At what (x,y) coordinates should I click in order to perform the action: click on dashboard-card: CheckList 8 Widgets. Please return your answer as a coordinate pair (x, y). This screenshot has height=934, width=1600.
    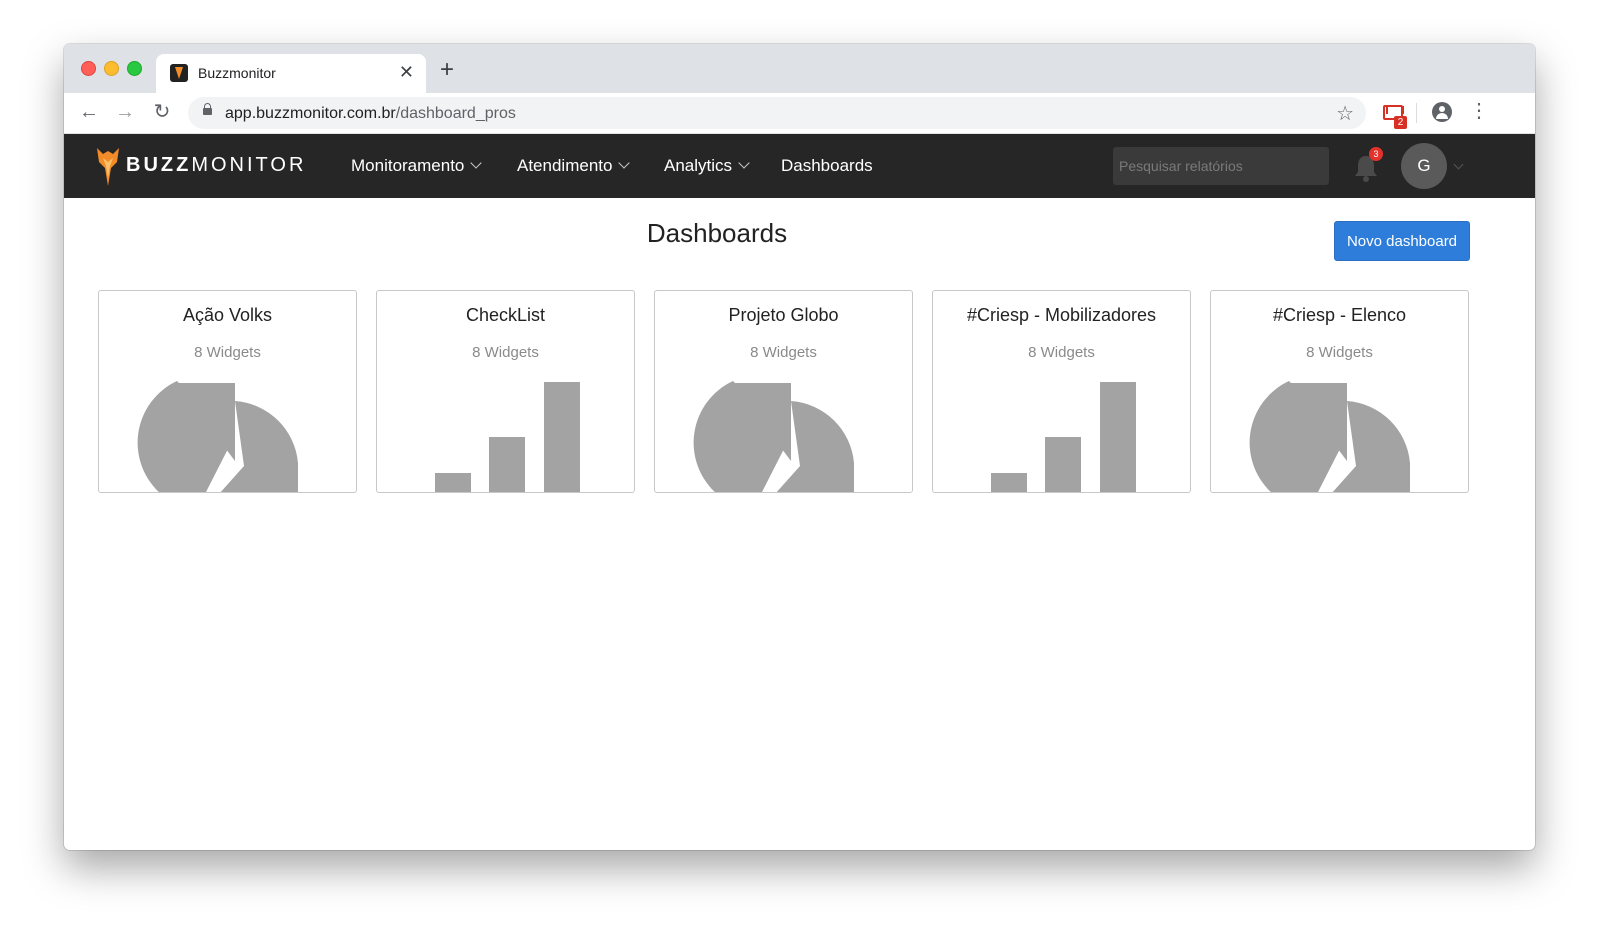
    Looking at the image, I should click on (505, 391).